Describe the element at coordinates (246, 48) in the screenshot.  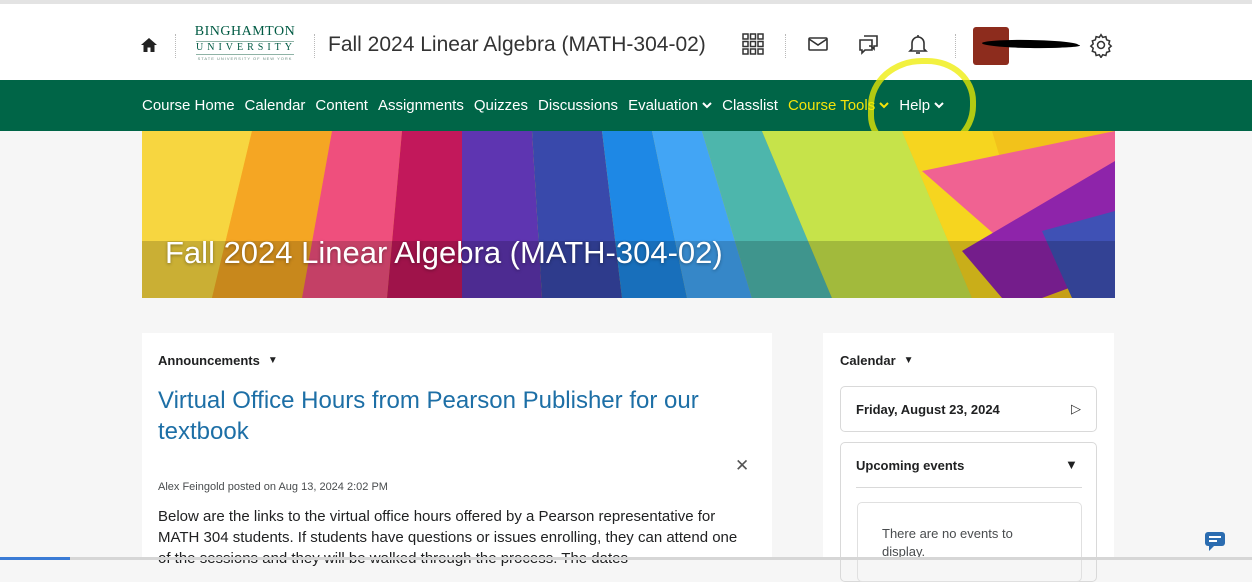
I see `logo-line2: UNIVERSITY` at that location.